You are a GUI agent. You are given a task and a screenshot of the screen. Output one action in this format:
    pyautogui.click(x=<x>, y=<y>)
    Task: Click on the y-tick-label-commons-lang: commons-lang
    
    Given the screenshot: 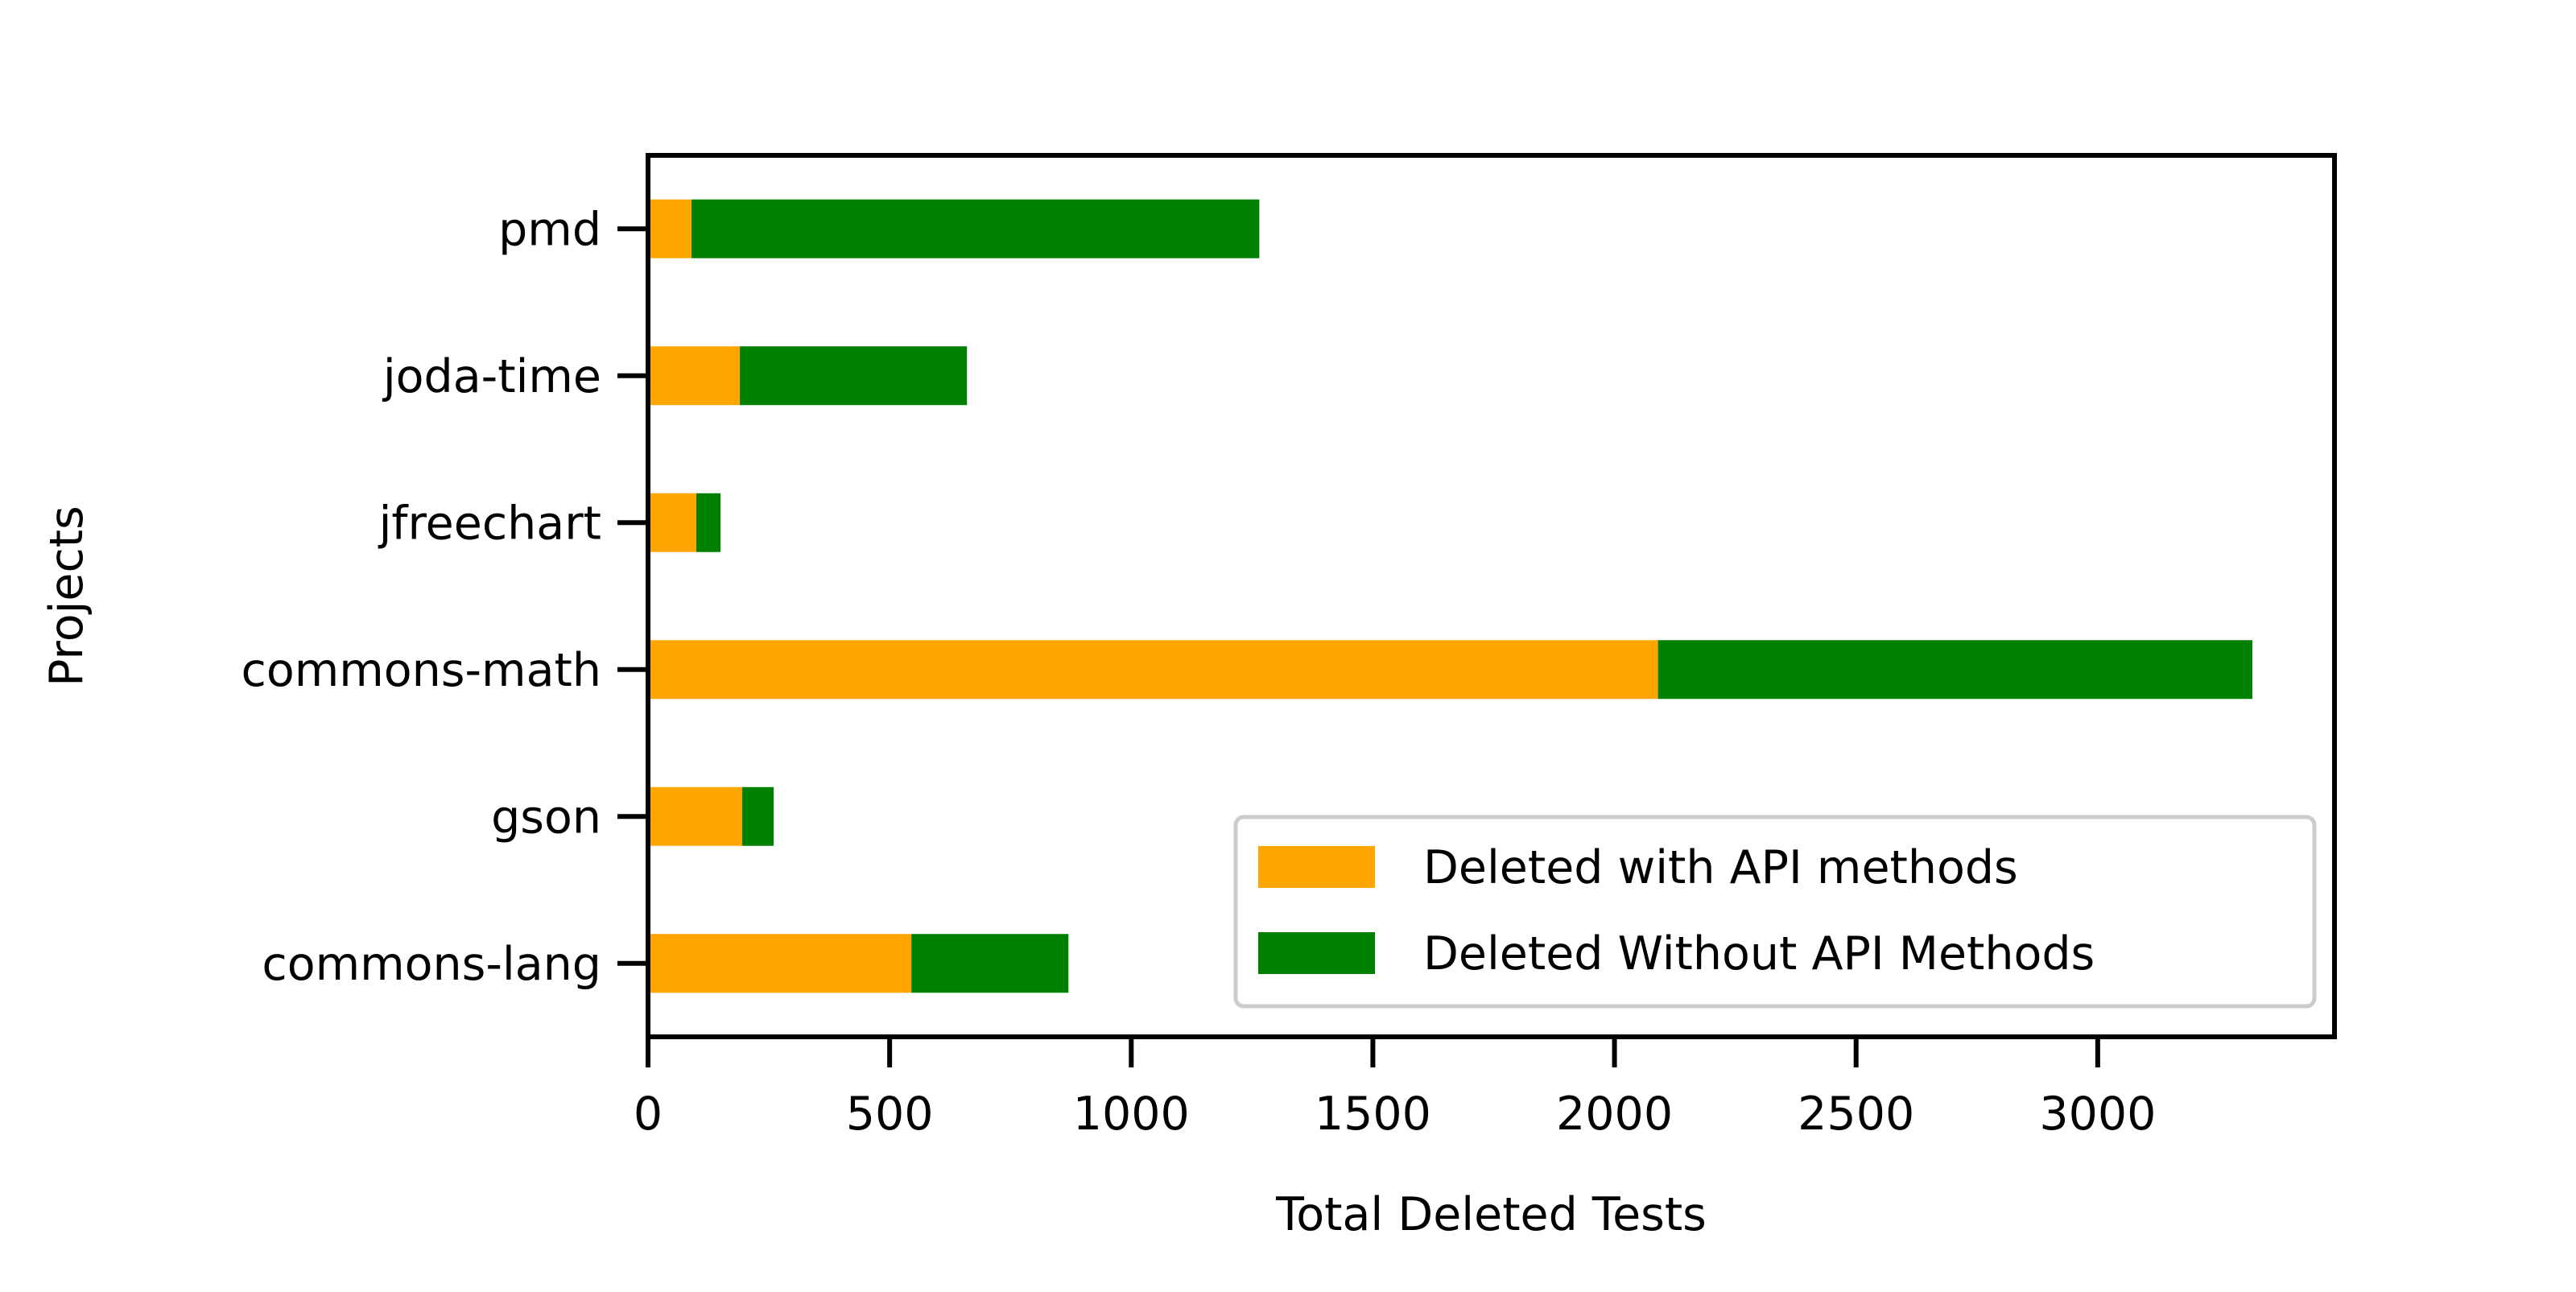 What is the action you would take?
    pyautogui.click(x=431, y=964)
    